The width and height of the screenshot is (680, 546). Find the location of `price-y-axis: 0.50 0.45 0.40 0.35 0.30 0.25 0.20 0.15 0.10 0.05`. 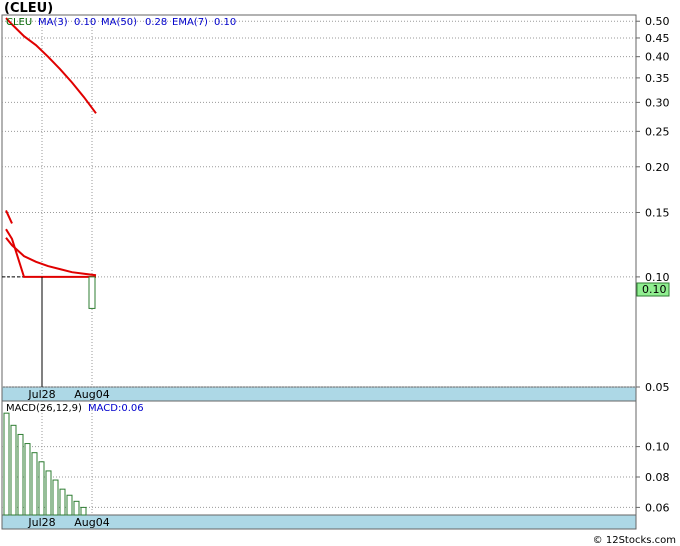

price-y-axis: 0.50 0.45 0.40 0.35 0.30 0.25 0.20 0.15 0.10 0.05 is located at coordinates (653, 204).